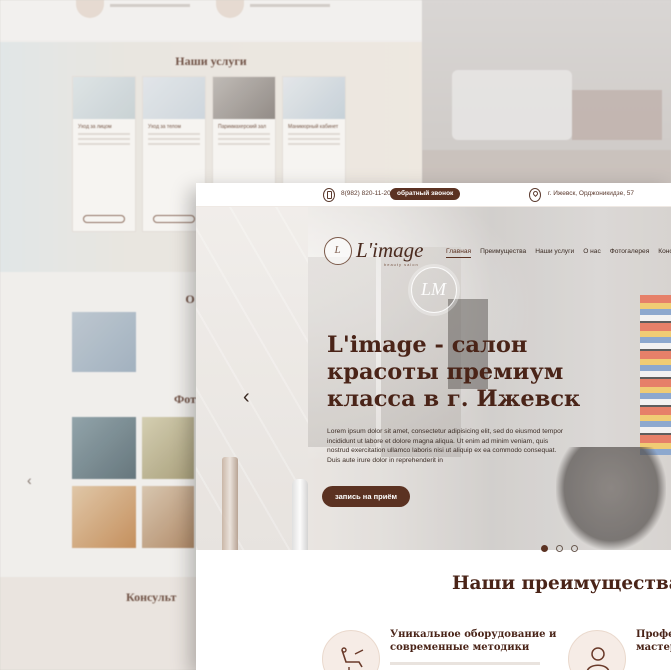 The image size is (671, 670). I want to click on background-prev-arrow: ‹, so click(29, 480).